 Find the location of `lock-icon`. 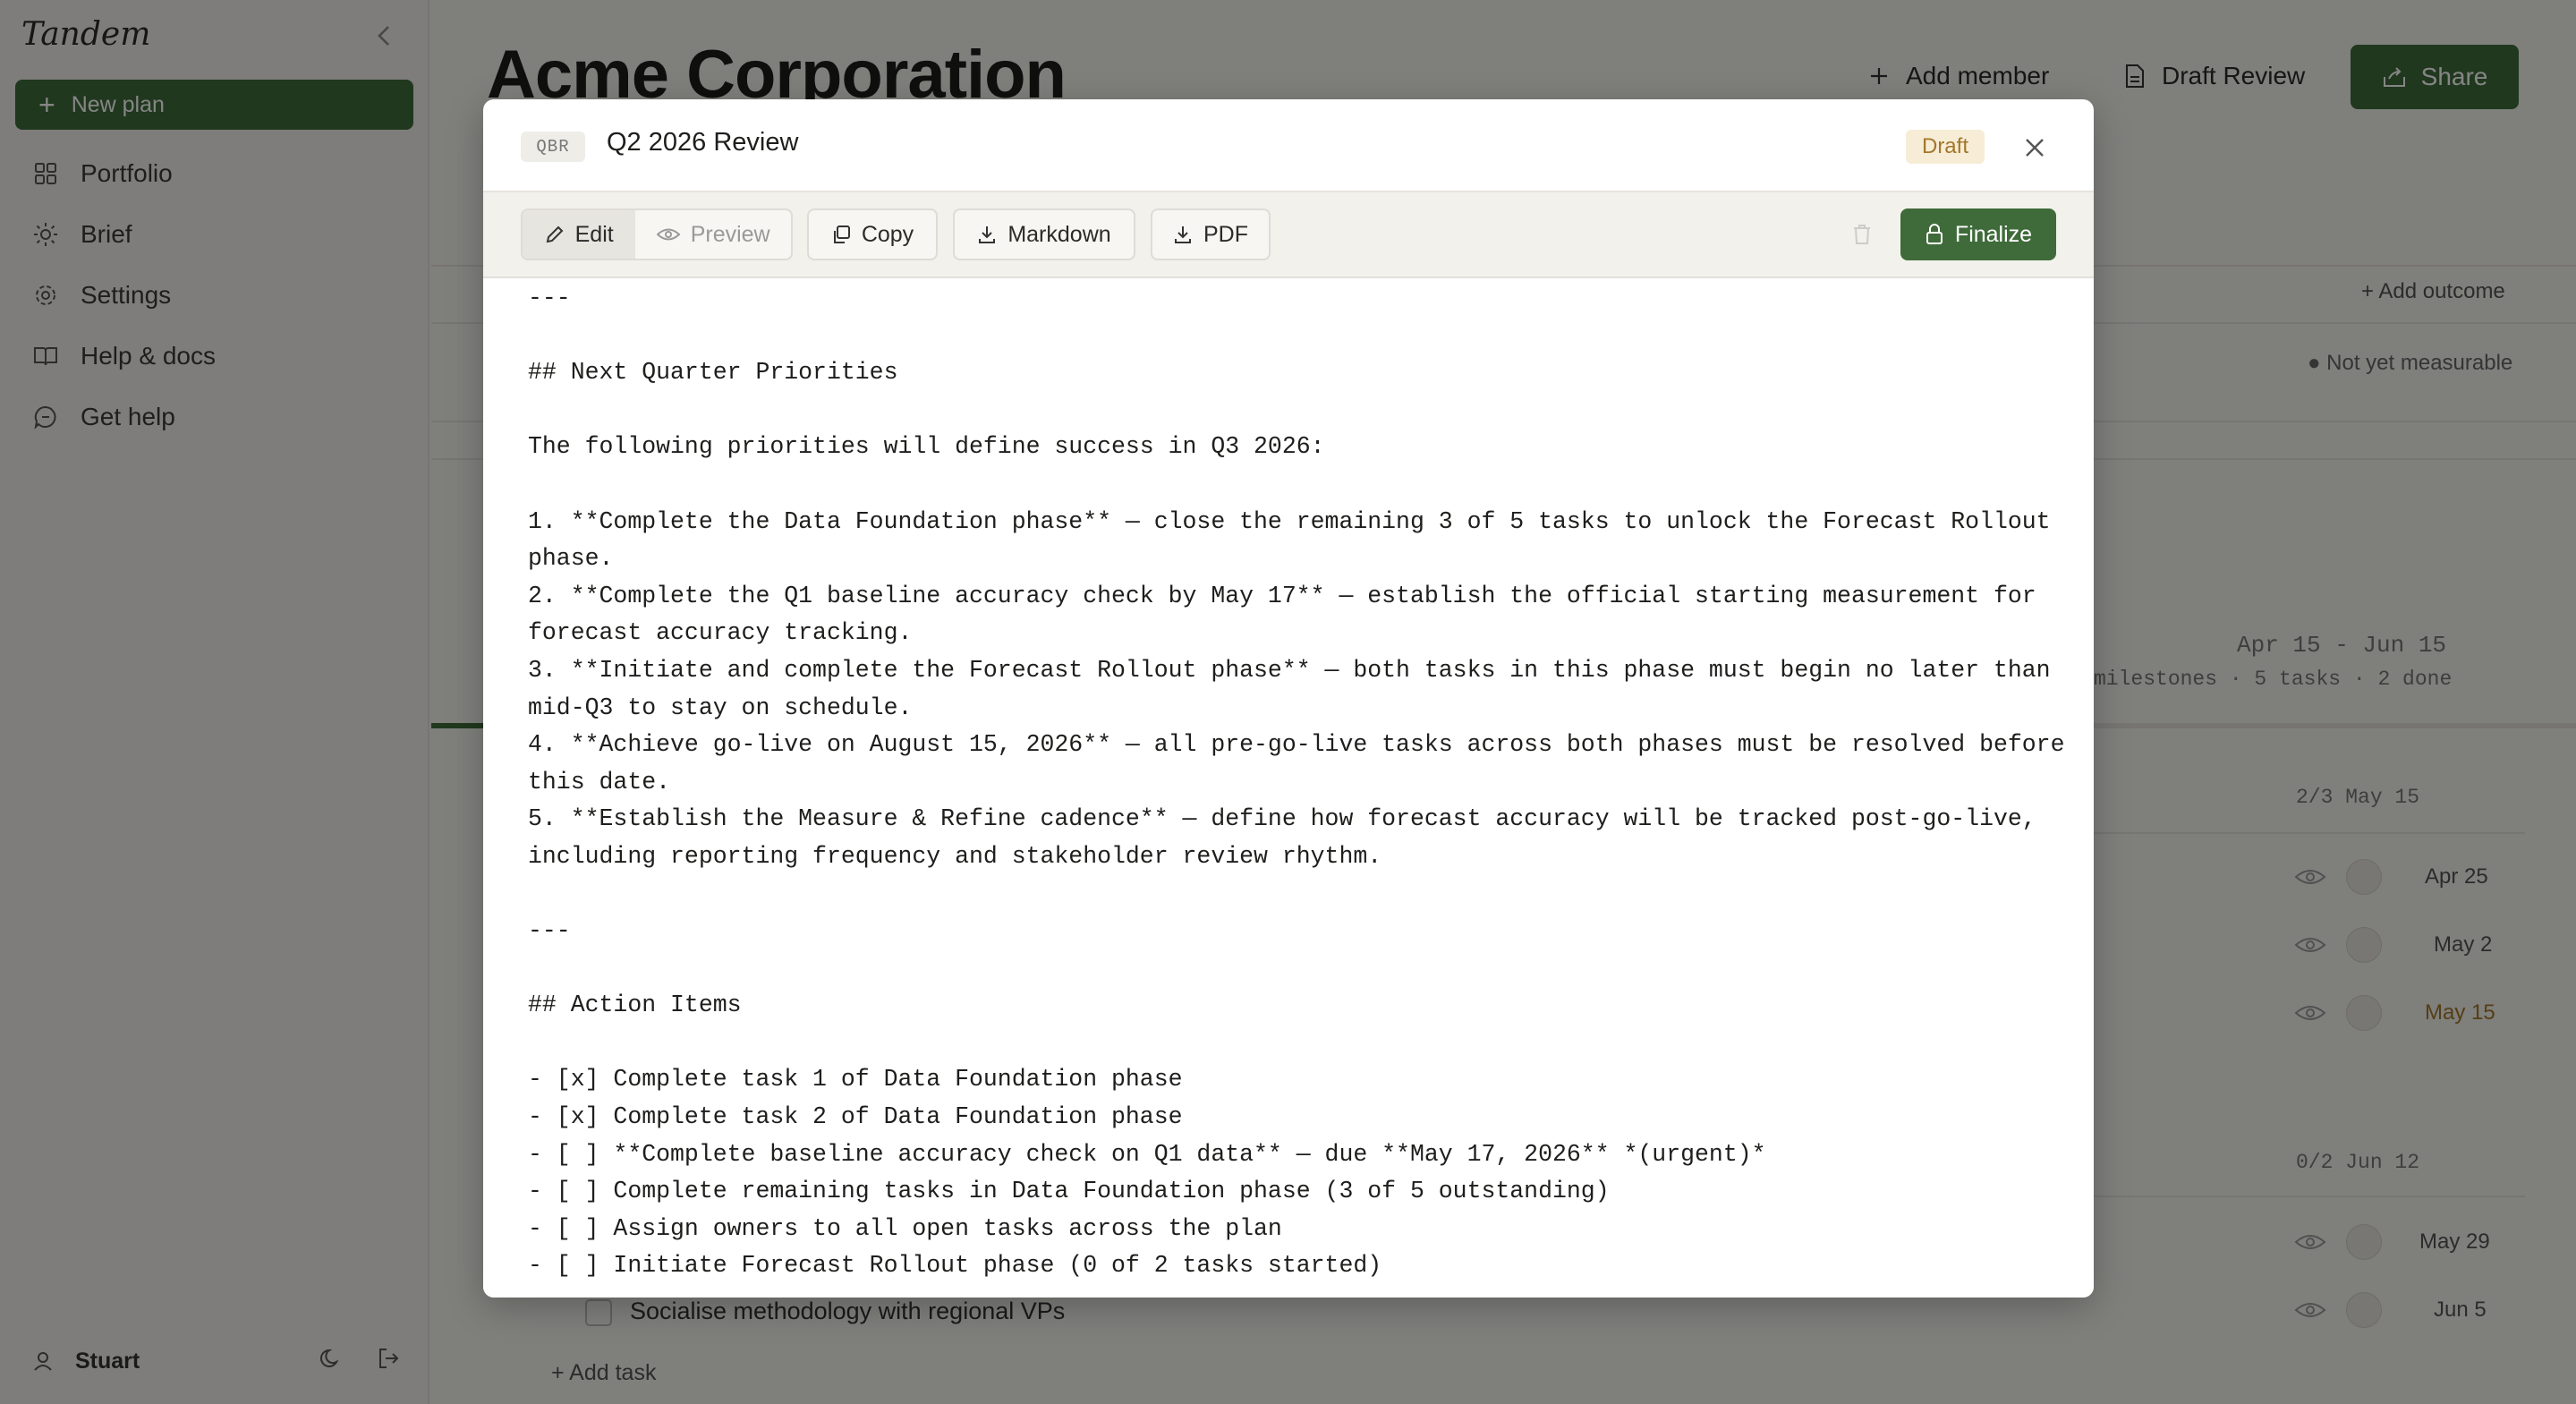

lock-icon is located at coordinates (1934, 234).